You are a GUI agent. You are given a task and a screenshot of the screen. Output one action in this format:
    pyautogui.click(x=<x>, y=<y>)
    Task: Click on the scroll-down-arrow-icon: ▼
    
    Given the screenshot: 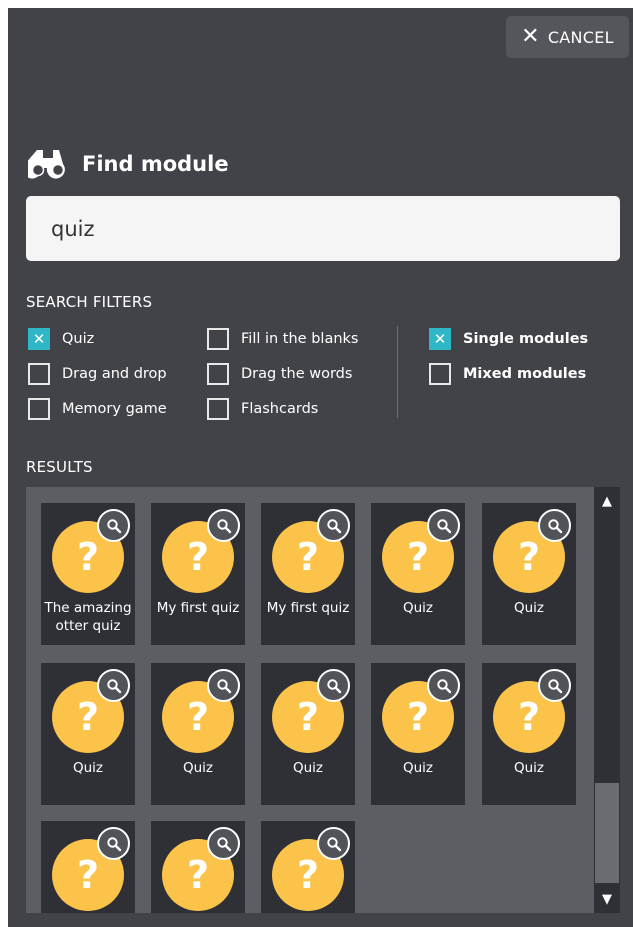 What is the action you would take?
    pyautogui.click(x=607, y=899)
    